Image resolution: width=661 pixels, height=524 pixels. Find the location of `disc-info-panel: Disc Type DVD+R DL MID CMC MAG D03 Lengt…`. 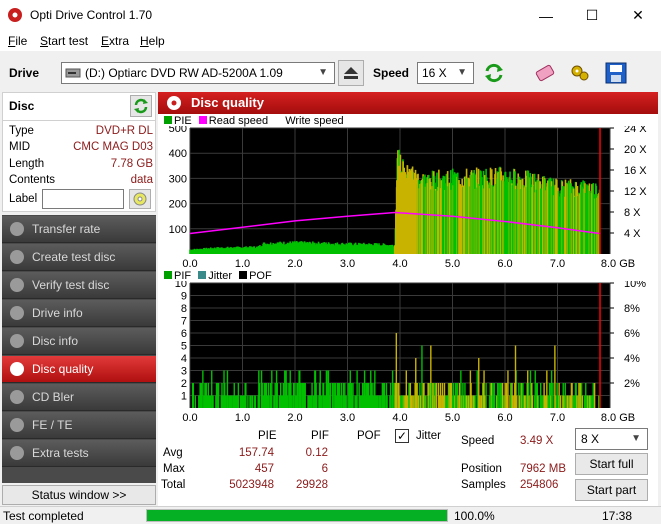

disc-info-panel: Disc Type DVD+R DL MID CMC MAG D03 Lengt… is located at coordinates (79, 152).